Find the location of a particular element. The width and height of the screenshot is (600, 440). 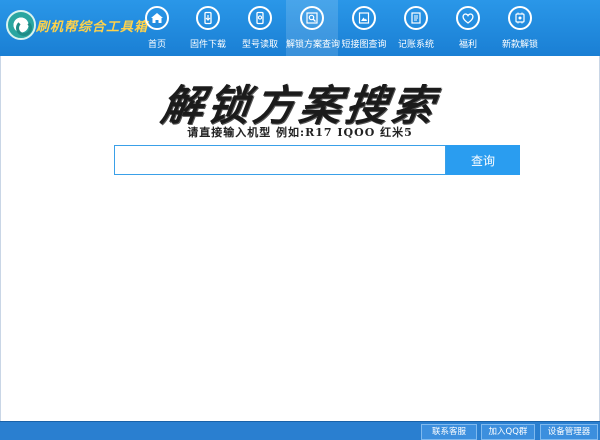

nav-label: 新款解锁 is located at coordinates (519, 45).